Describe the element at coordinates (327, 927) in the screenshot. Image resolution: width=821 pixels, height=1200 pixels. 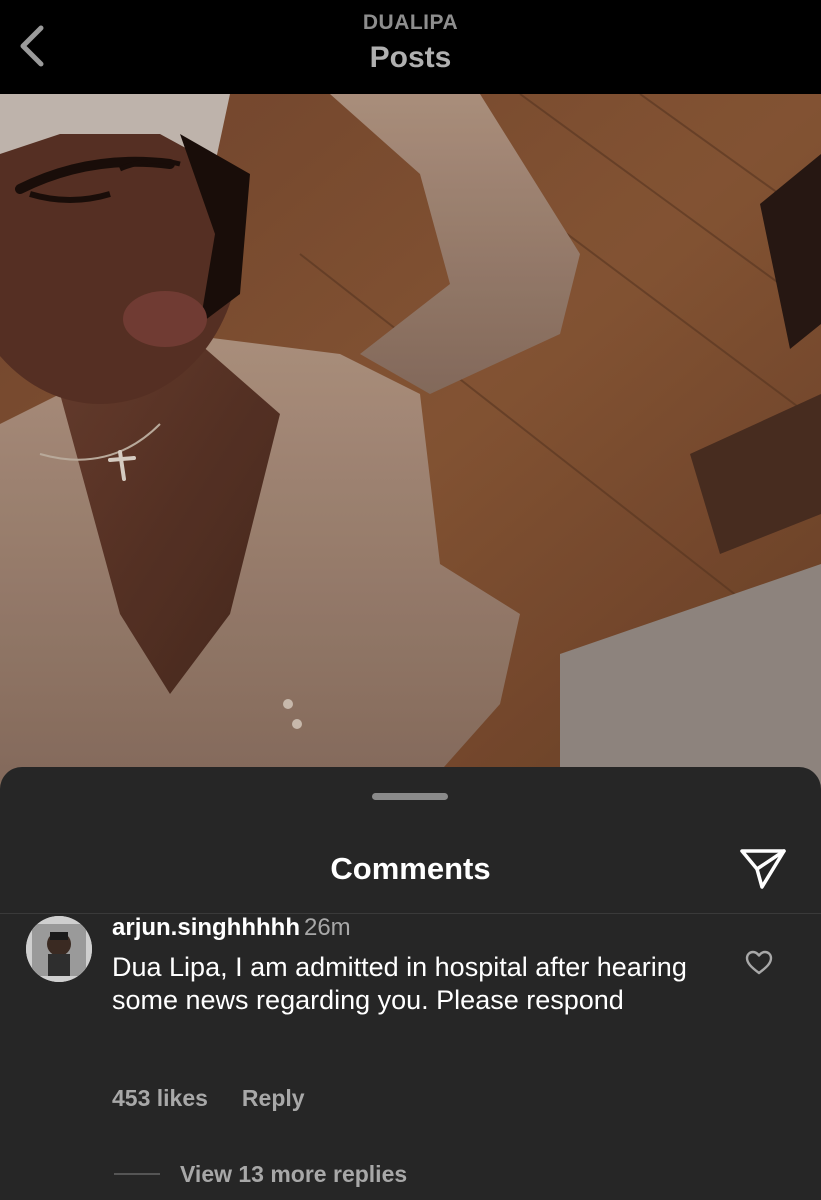
I see `comment-timestamp: 26m` at that location.